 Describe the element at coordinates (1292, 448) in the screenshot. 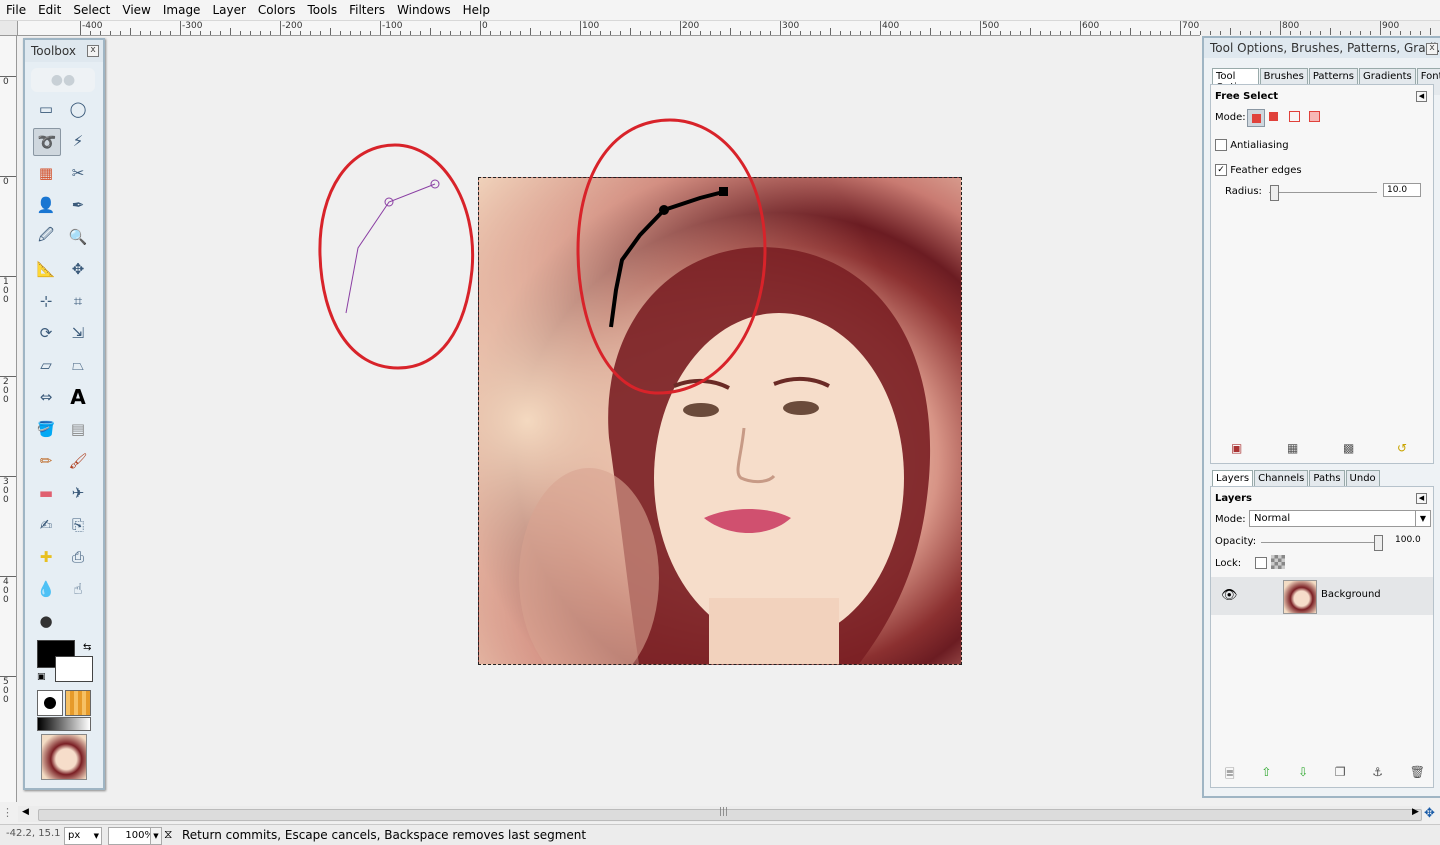

I see `restore-options-icon: ▦` at that location.